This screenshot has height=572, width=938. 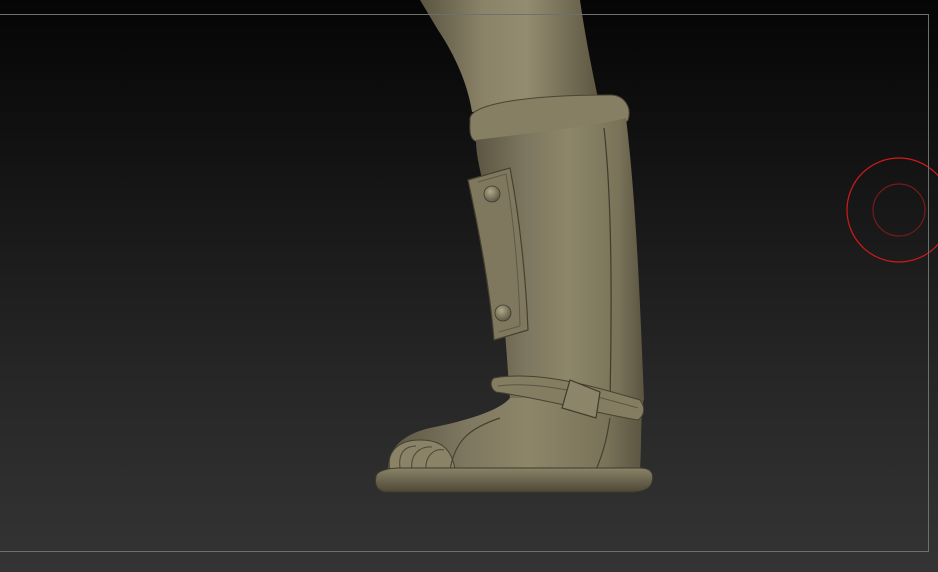 I want to click on rivet-top, so click(x=492, y=194).